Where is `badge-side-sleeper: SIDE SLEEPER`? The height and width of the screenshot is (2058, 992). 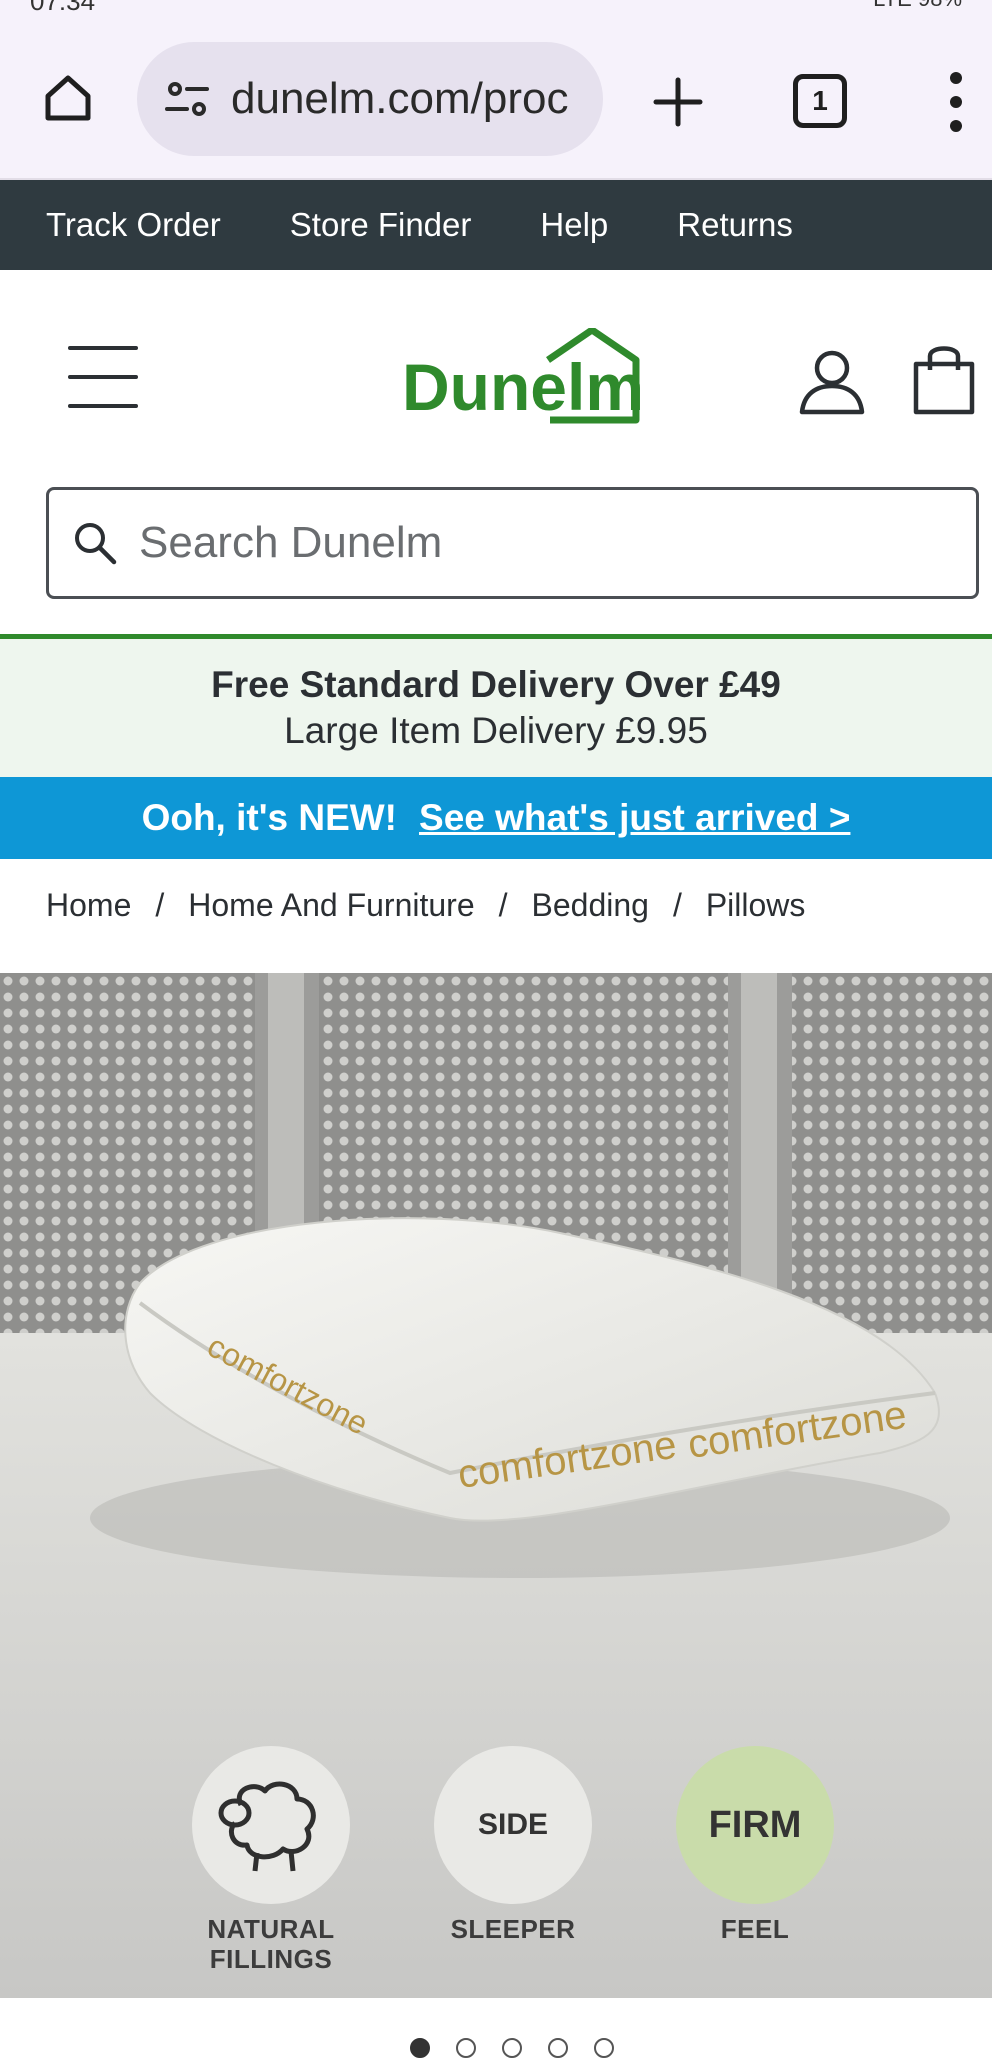 badge-side-sleeper: SIDE SLEEPER is located at coordinates (513, 1845).